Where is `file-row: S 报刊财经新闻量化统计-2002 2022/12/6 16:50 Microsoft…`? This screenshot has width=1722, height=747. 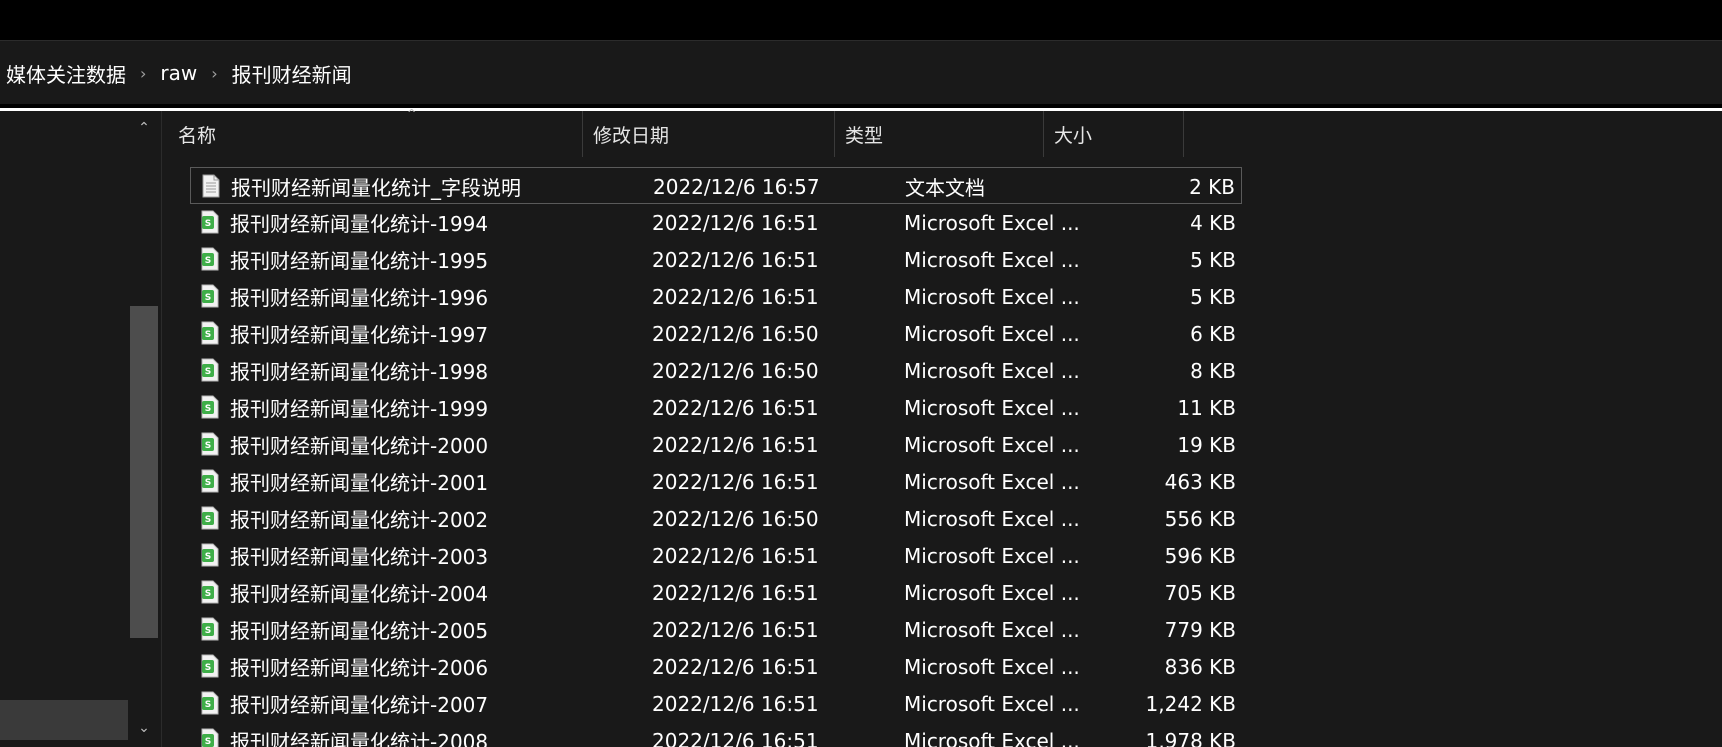
file-row: S 报刊财经新闻量化统计-2002 2022/12/6 16:50 Microsoft… is located at coordinates (716, 518).